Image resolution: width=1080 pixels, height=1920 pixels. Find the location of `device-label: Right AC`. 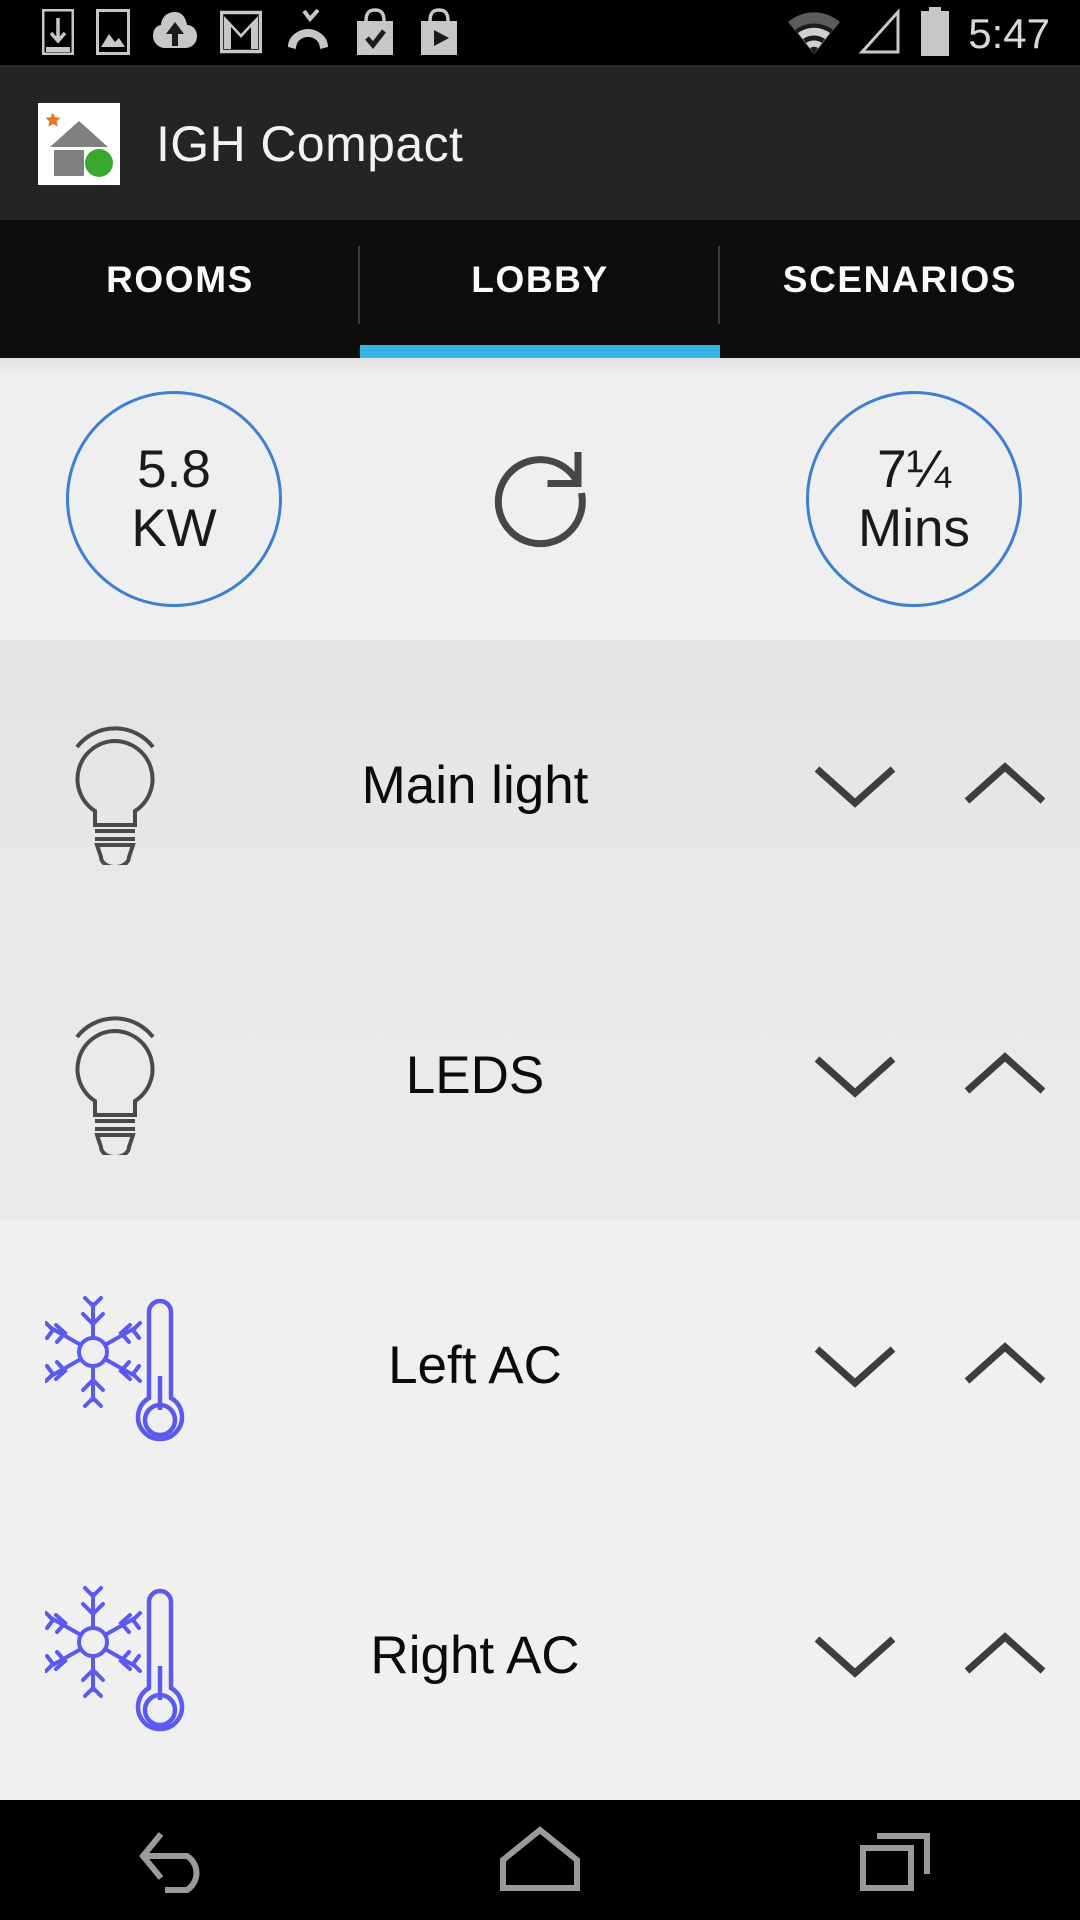

device-label: Right AC is located at coordinates (475, 1655).